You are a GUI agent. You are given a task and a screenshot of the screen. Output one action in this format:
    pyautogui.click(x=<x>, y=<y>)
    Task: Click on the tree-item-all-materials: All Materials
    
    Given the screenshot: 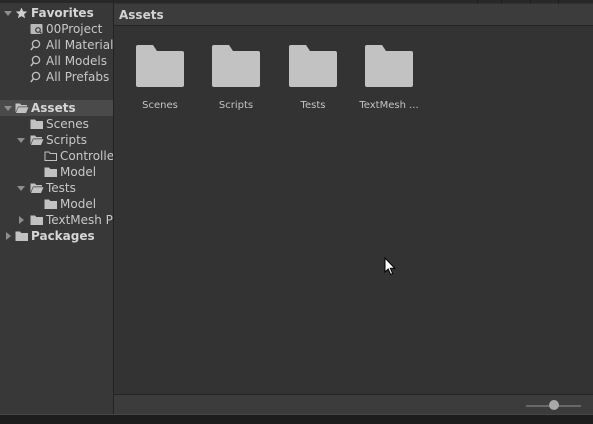 What is the action you would take?
    pyautogui.click(x=56, y=45)
    